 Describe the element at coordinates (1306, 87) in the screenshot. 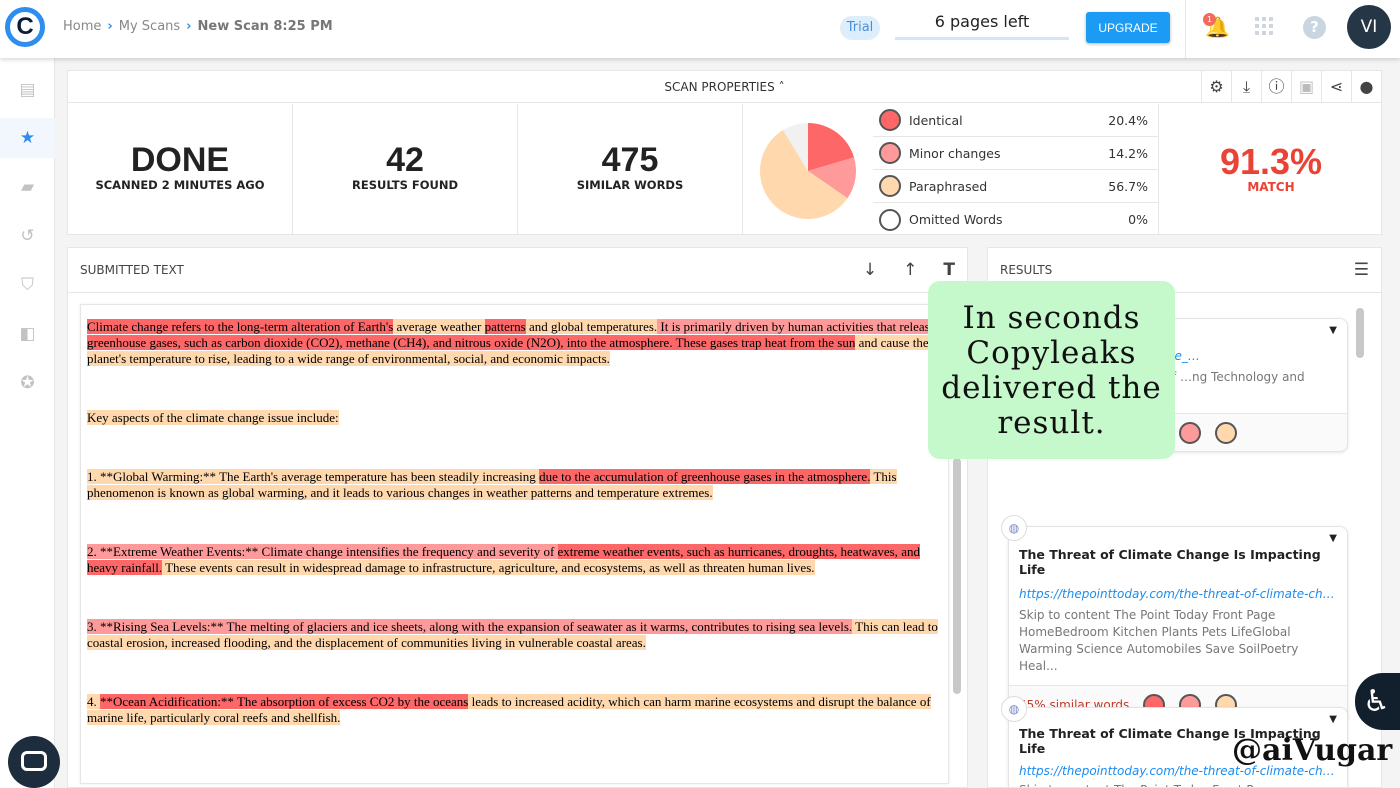

I see `rescan-icon: ▣` at that location.